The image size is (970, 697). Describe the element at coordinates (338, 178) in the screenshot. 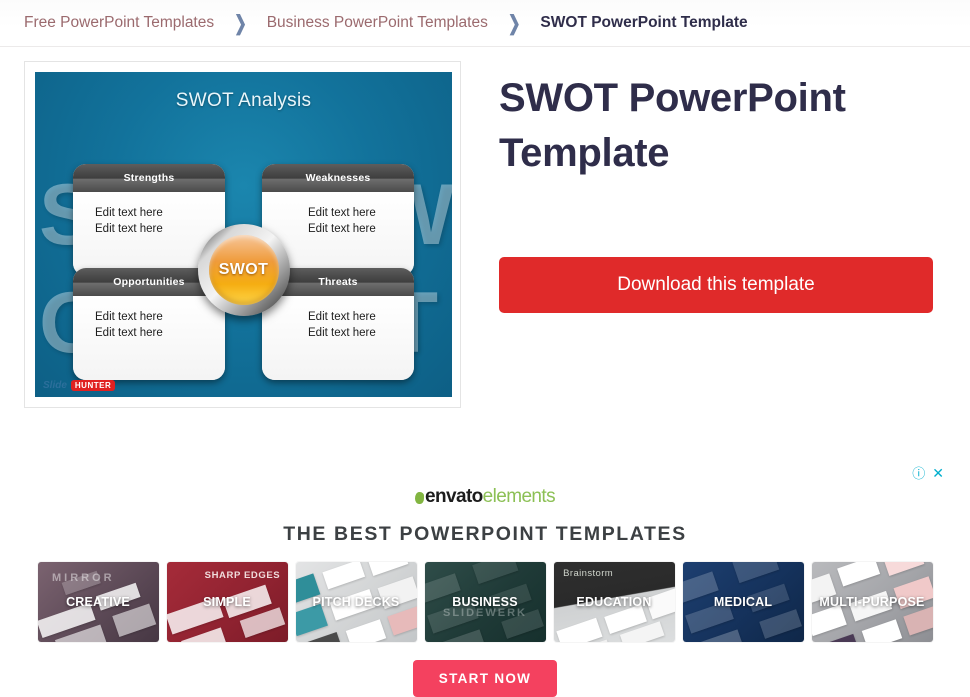

I see `quadrant-heading: Weaknesses` at that location.